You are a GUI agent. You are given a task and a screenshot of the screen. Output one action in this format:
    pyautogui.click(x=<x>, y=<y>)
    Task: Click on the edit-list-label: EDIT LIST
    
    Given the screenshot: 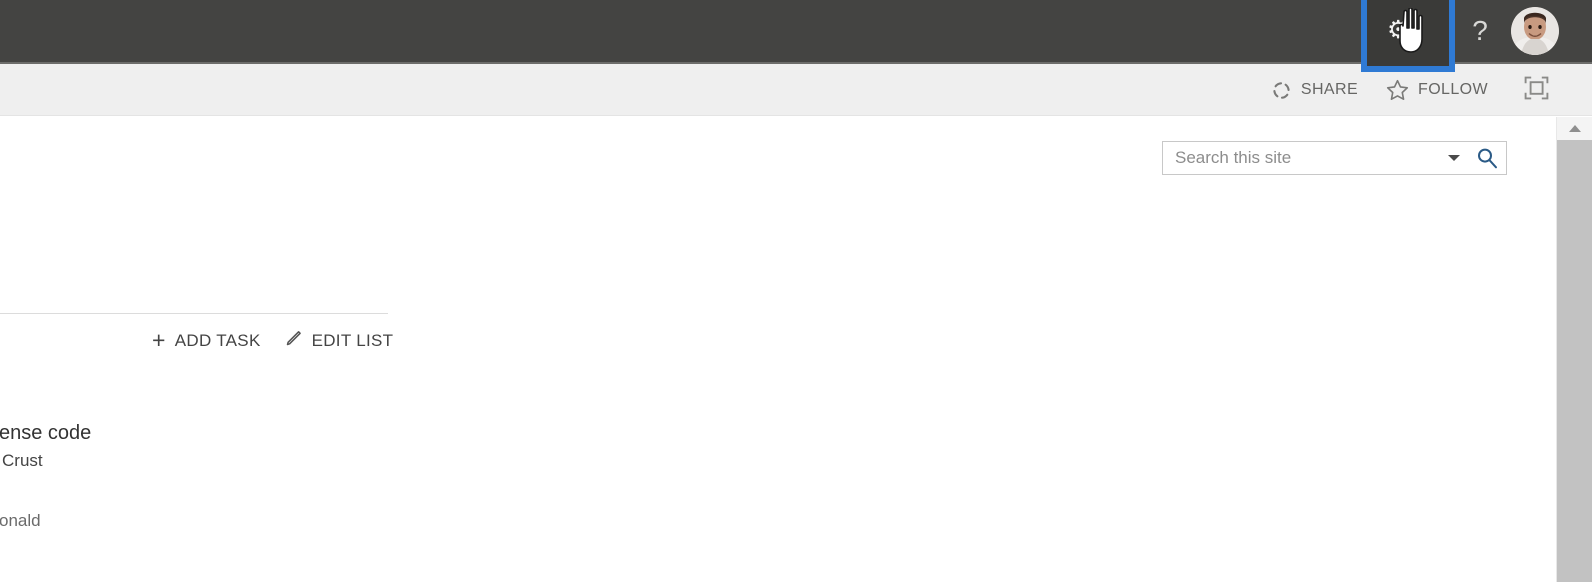 What is the action you would take?
    pyautogui.click(x=352, y=340)
    